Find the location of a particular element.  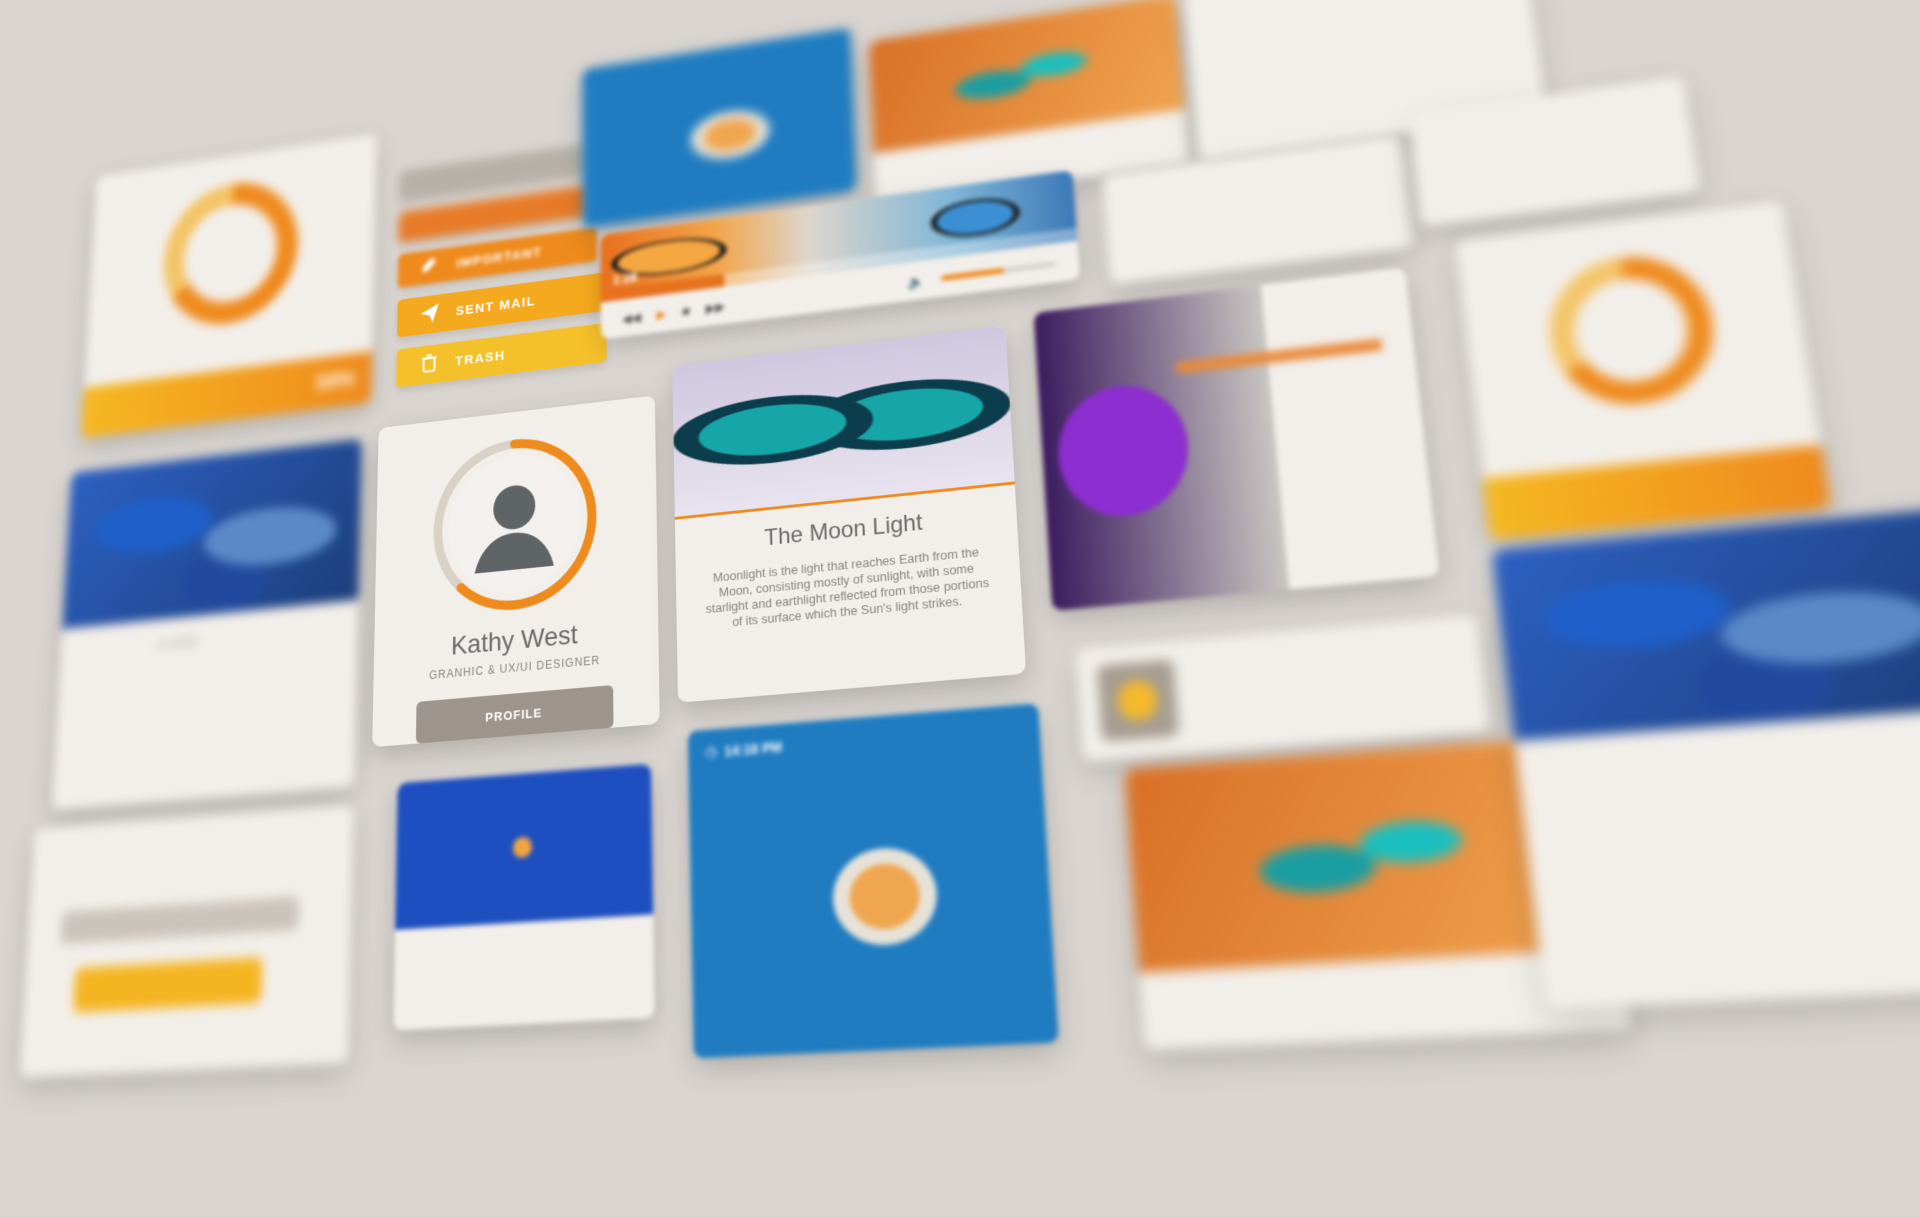

stones-photo is located at coordinates (212, 534).